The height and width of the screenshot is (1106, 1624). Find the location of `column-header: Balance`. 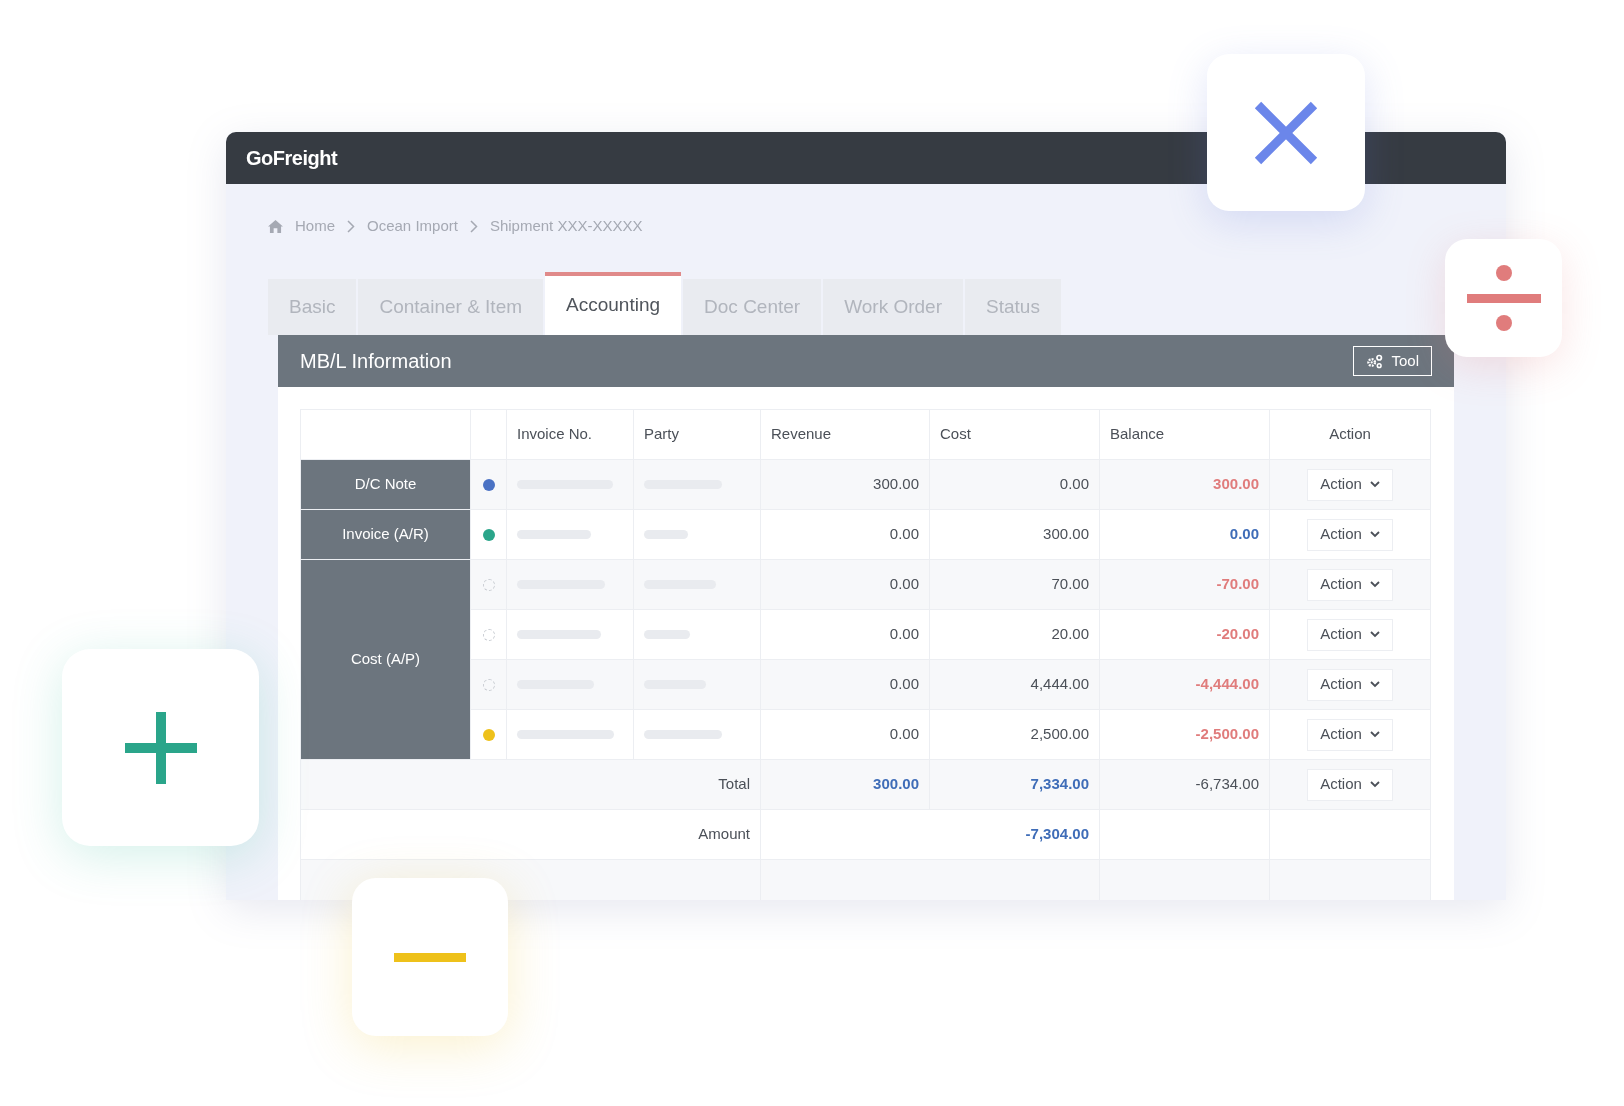

column-header: Balance is located at coordinates (1137, 434).